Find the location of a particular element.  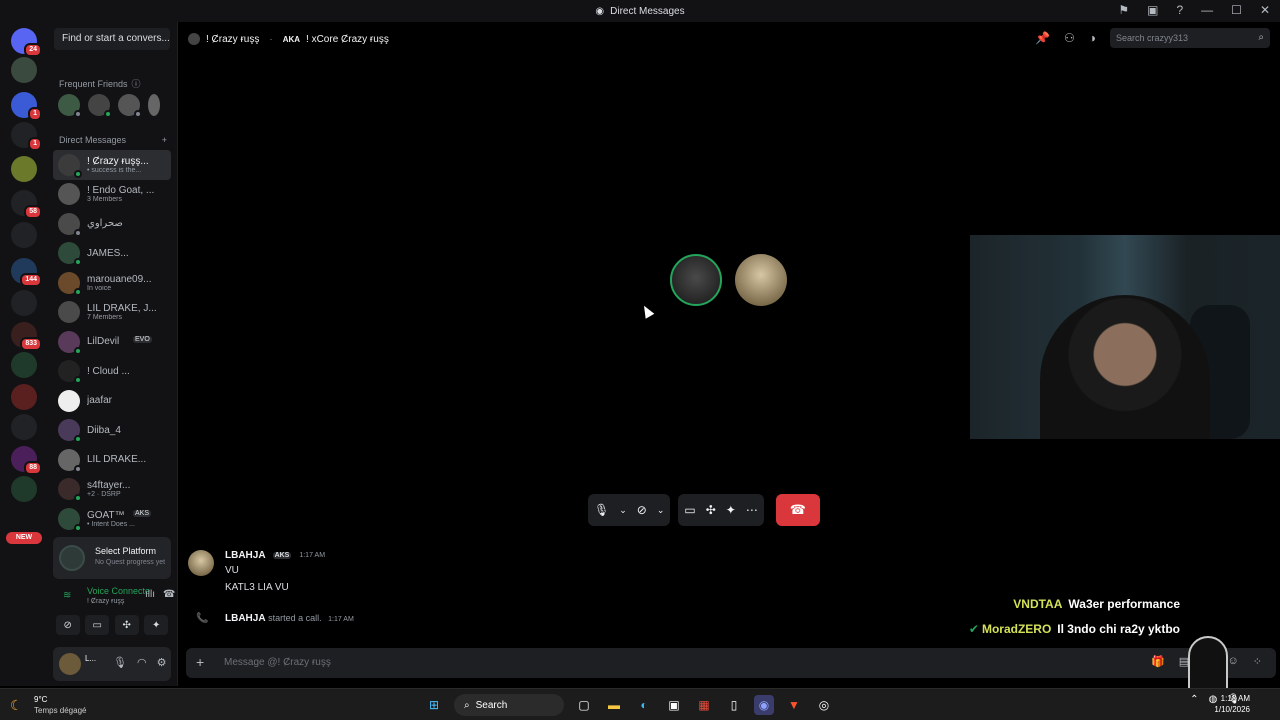

chevron-up-icon: ⌃ is located at coordinates (1194, 699).